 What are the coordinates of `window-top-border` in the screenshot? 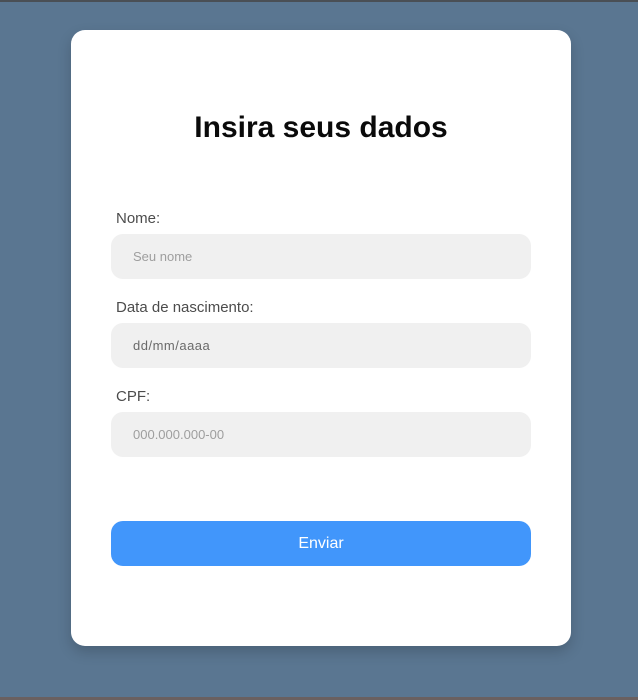 It's located at (319, 1).